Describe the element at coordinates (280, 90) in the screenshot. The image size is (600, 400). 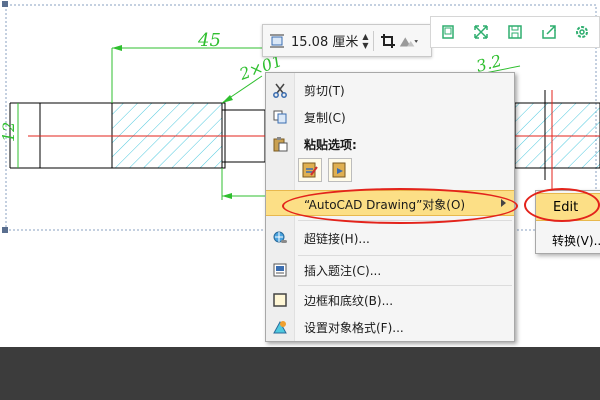
I see `scissors-icon` at that location.